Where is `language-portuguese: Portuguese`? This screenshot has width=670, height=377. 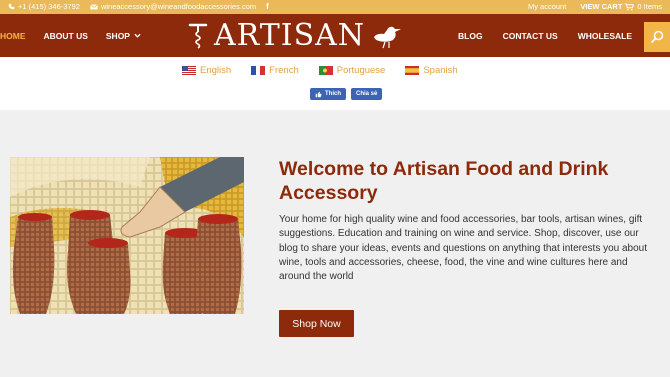
language-portuguese: Portuguese is located at coordinates (352, 70).